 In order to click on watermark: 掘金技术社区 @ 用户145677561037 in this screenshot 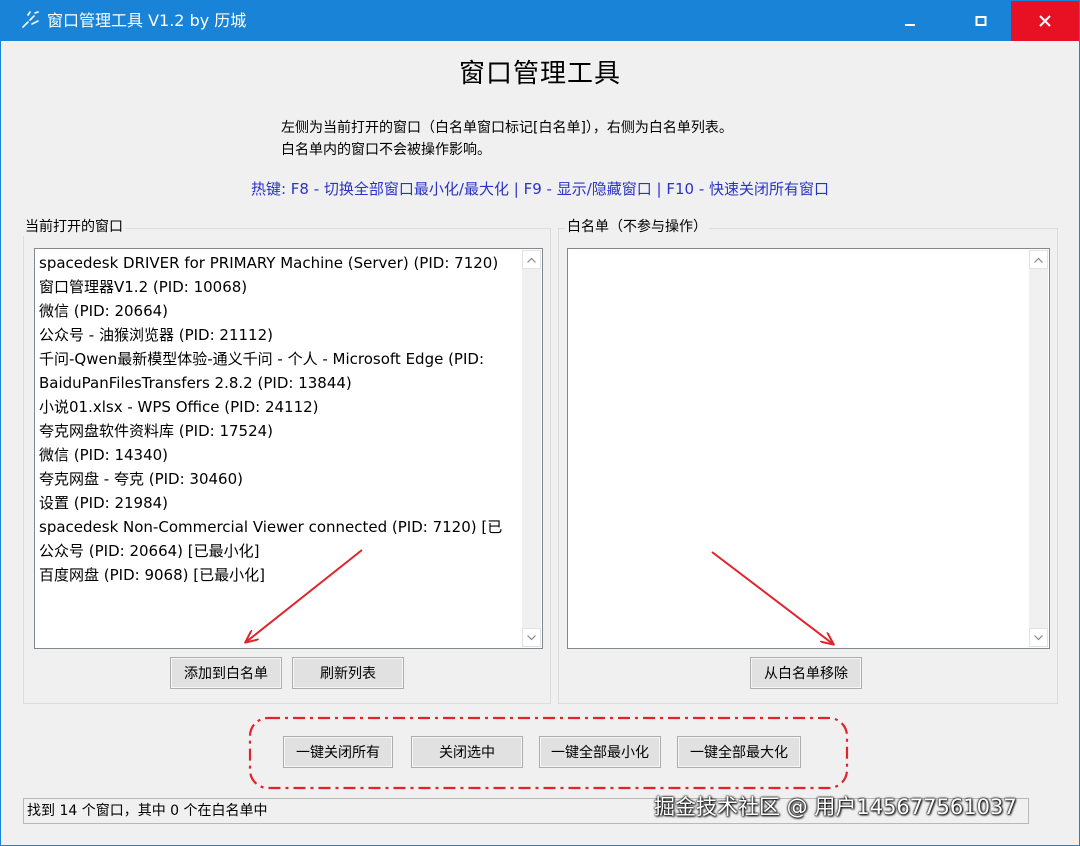, I will do `click(835, 807)`.